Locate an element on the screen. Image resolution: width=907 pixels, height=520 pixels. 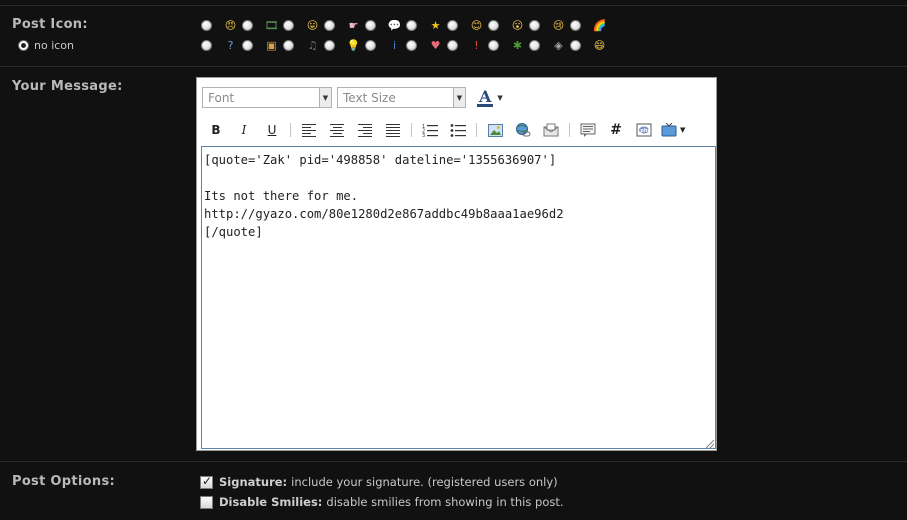
align-left-button is located at coordinates (309, 130).